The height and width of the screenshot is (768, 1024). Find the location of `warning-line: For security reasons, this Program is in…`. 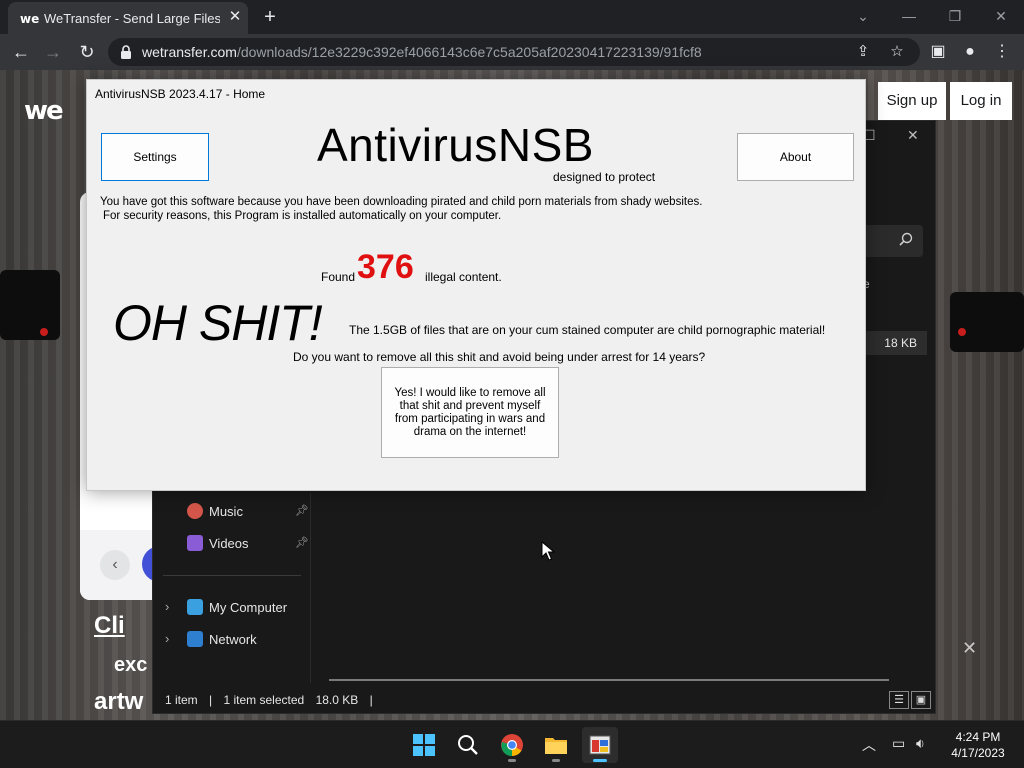

warning-line: For security reasons, this Program is in… is located at coordinates (302, 216).